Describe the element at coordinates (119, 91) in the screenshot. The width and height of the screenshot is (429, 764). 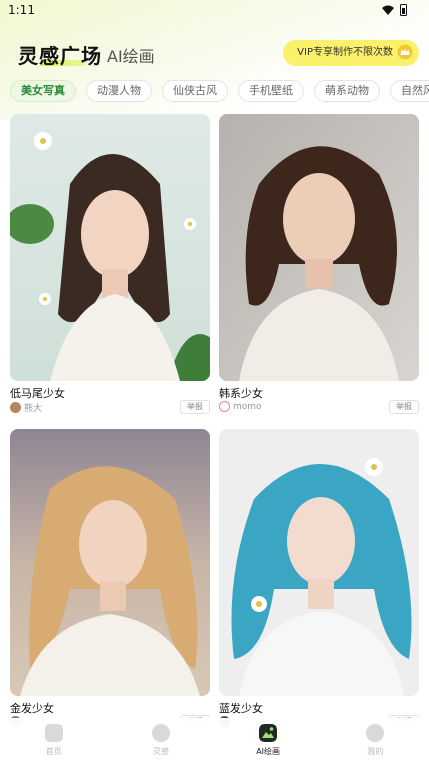
I see `chip-anime-characters: 动漫人物` at that location.